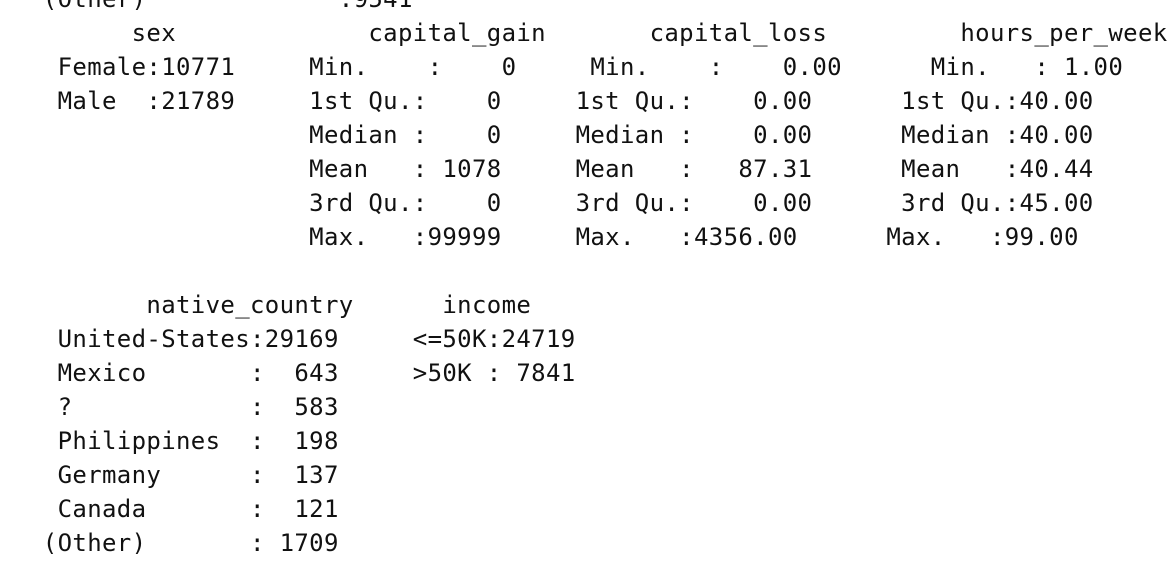  I want to click on console-line-3rdqu: 3rd Qu.: 0 3rd Qu.: 0.00 3rd Qu.:45.00, so click(583, 203).